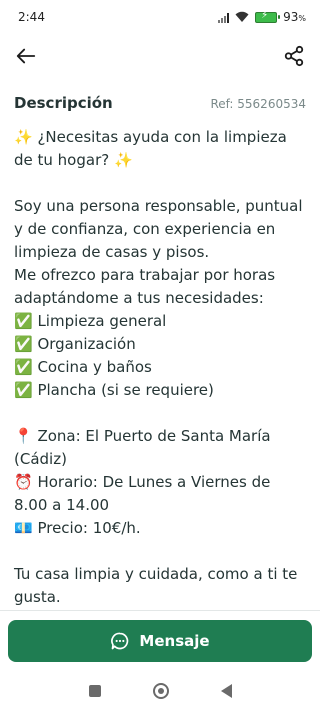 This screenshot has width=320, height=711. What do you see at coordinates (242, 16) in the screenshot?
I see `wifi-icon` at bounding box center [242, 16].